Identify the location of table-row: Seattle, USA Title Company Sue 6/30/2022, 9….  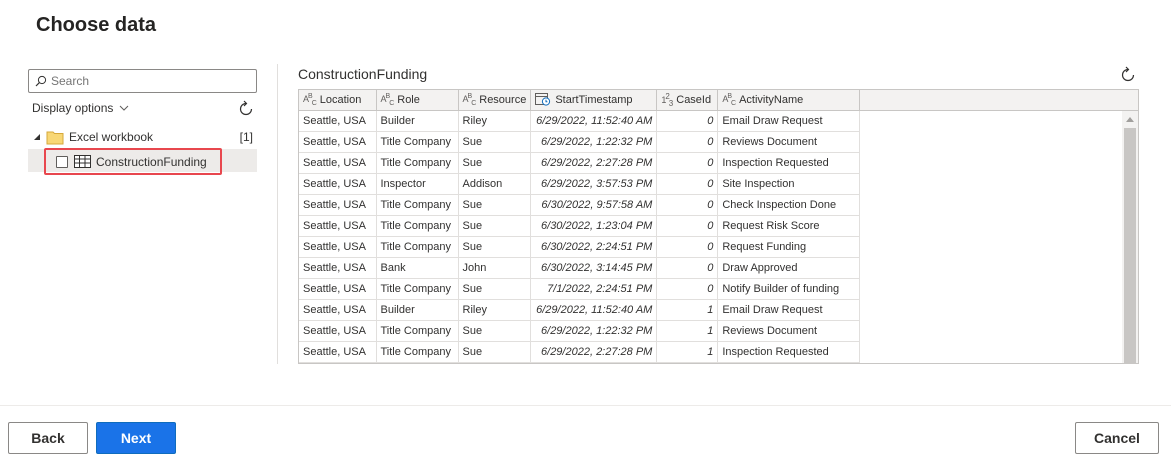
(580, 205).